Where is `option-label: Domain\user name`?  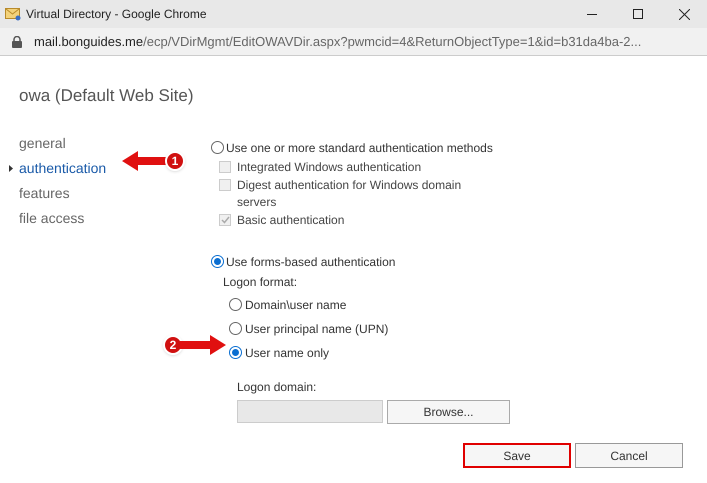
option-label: Domain\user name is located at coordinates (295, 305).